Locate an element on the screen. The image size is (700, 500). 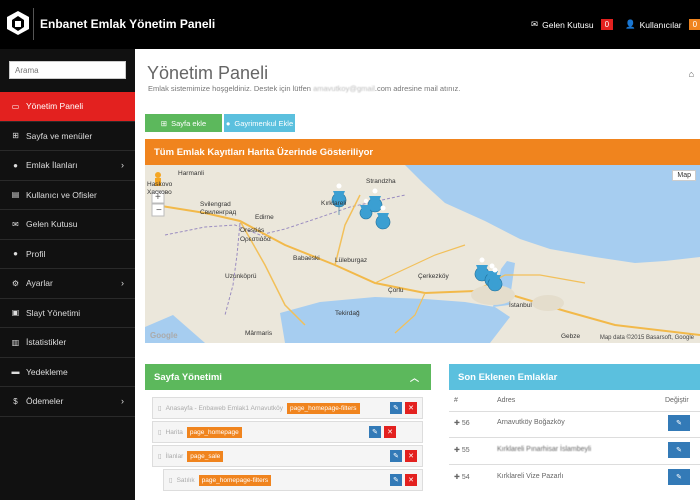
recent-listings-header: Son Eklenen Emlaklar is located at coordinates (574, 377).